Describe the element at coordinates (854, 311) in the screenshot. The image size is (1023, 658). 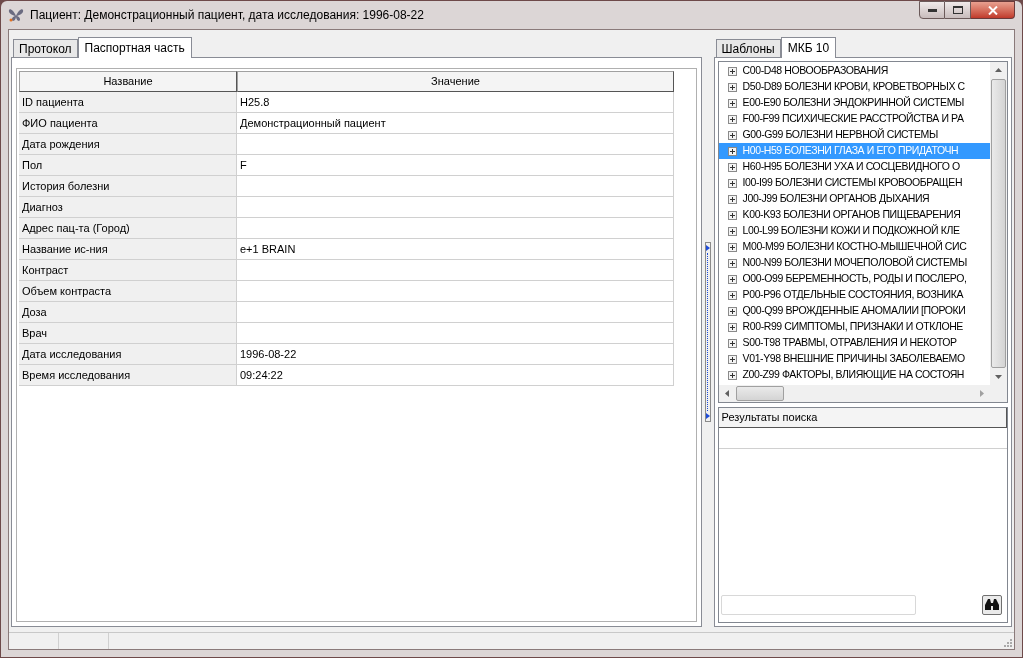
I see `tree-item: Q00-Q99 ВРОЖДЕННЫЕ АНОМАЛИИ [ПОРОКИ` at that location.